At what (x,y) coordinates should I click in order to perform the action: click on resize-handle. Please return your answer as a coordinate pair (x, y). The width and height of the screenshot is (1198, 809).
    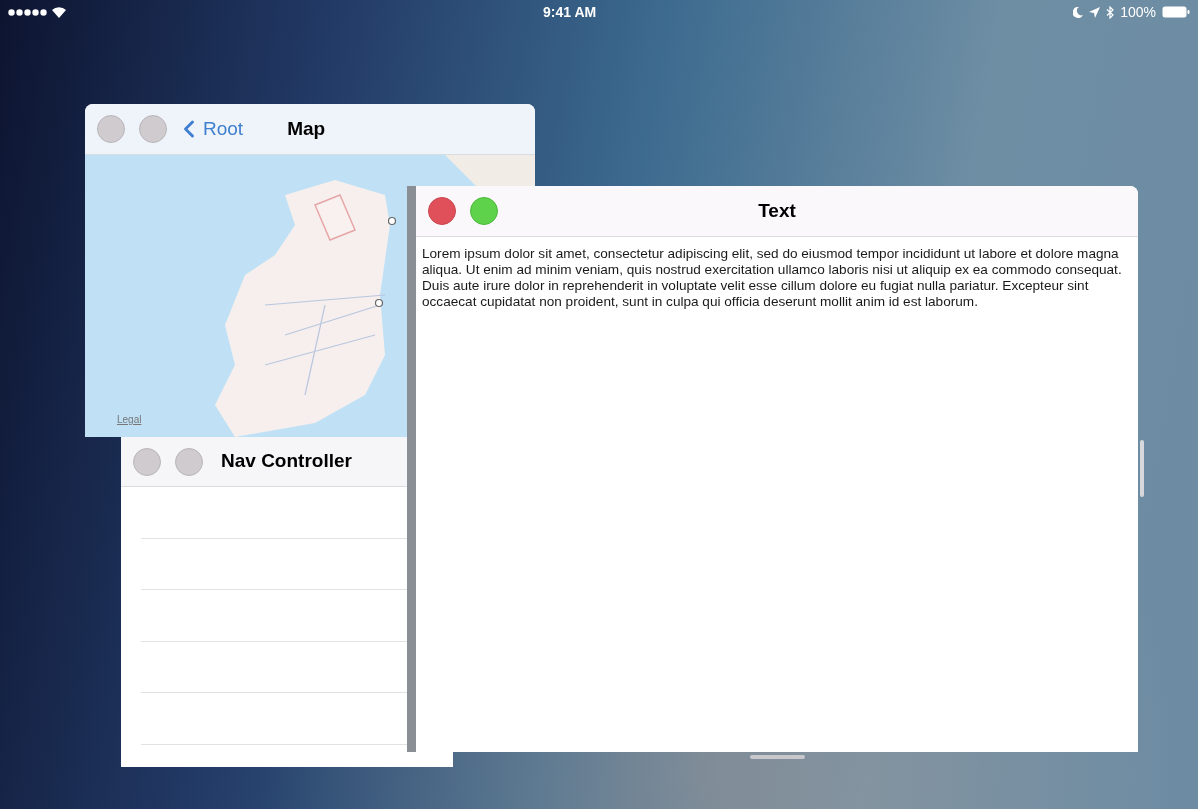
    Looking at the image, I should click on (1142, 468).